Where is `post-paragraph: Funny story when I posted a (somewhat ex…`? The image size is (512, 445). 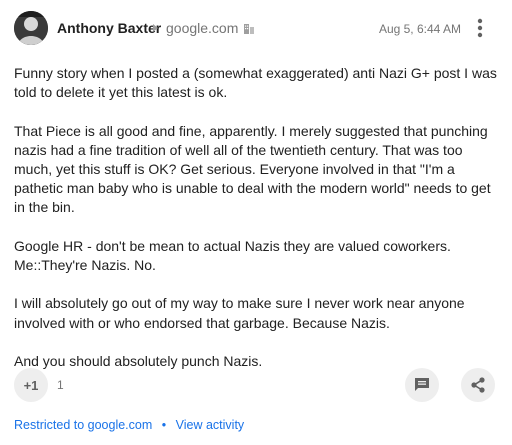 post-paragraph: Funny story when I posted a (somewhat ex… is located at coordinates (255, 83).